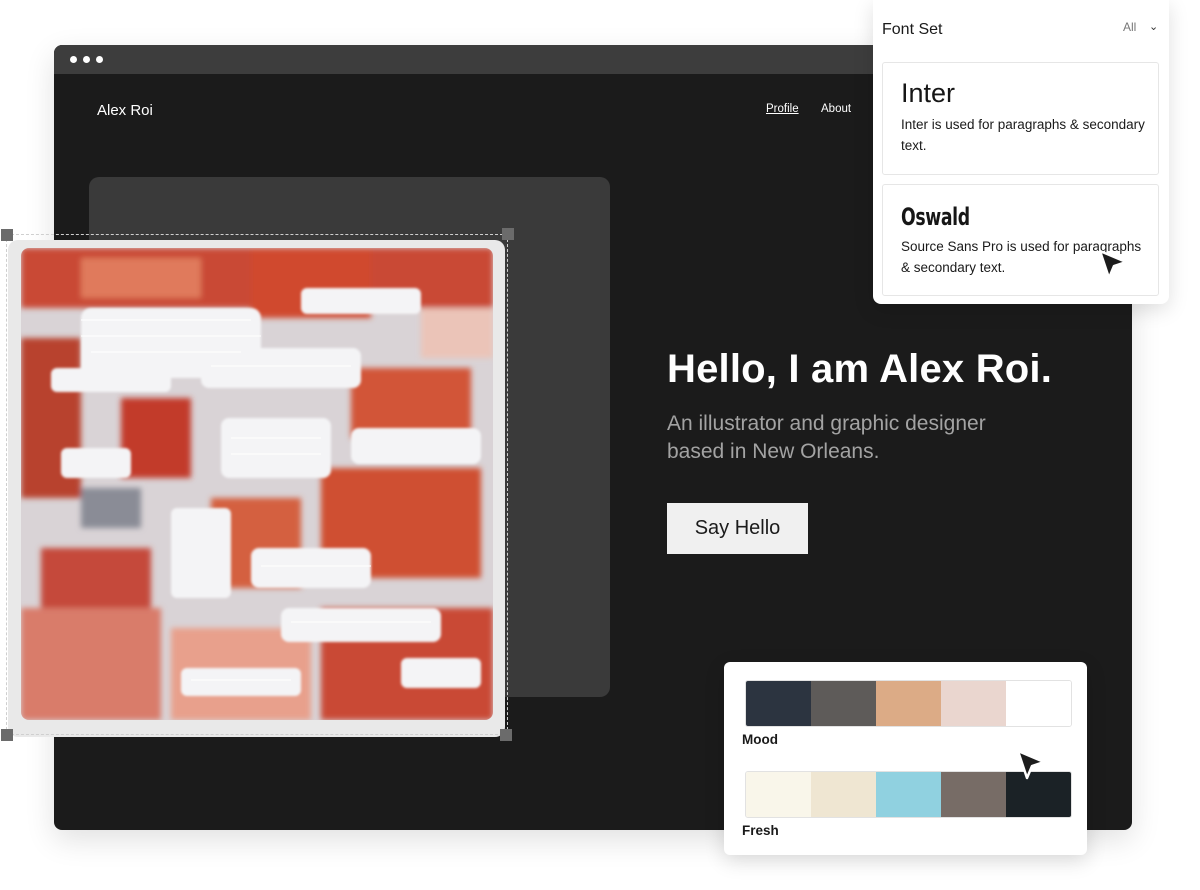  I want to click on resize-handle-top-right, so click(508, 234).